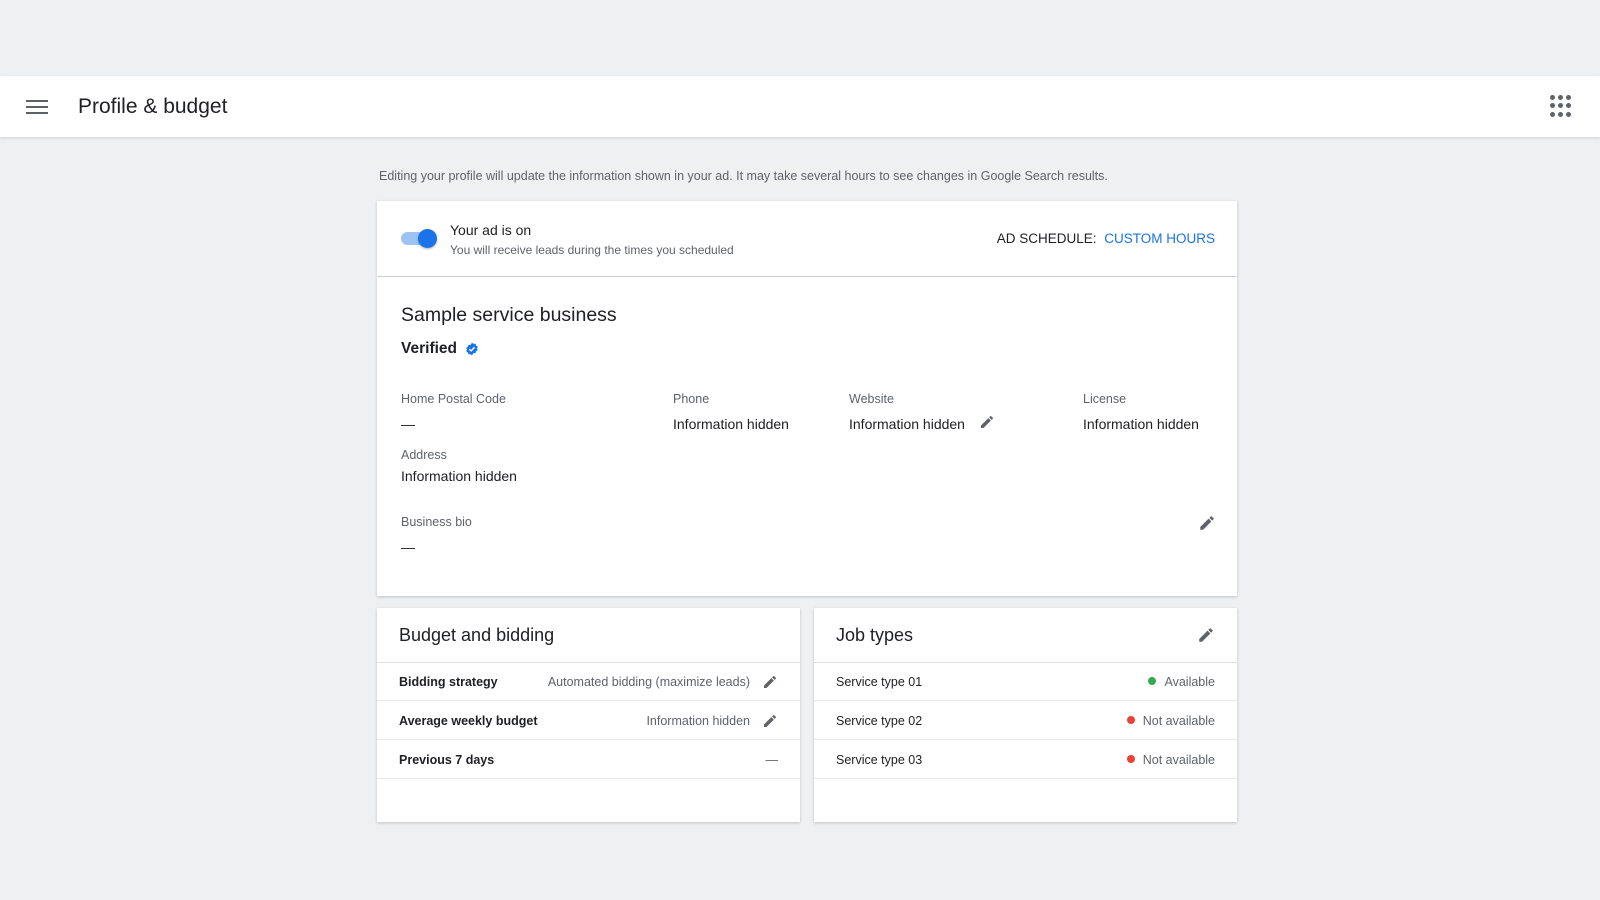  Describe the element at coordinates (459, 466) in the screenshot. I see `address-field: Address Information hidden` at that location.